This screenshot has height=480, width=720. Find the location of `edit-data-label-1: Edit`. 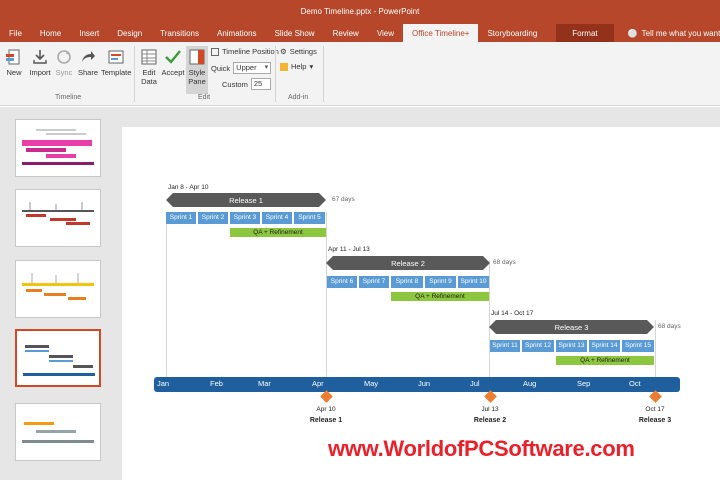

edit-data-label-1: Edit is located at coordinates (149, 72).